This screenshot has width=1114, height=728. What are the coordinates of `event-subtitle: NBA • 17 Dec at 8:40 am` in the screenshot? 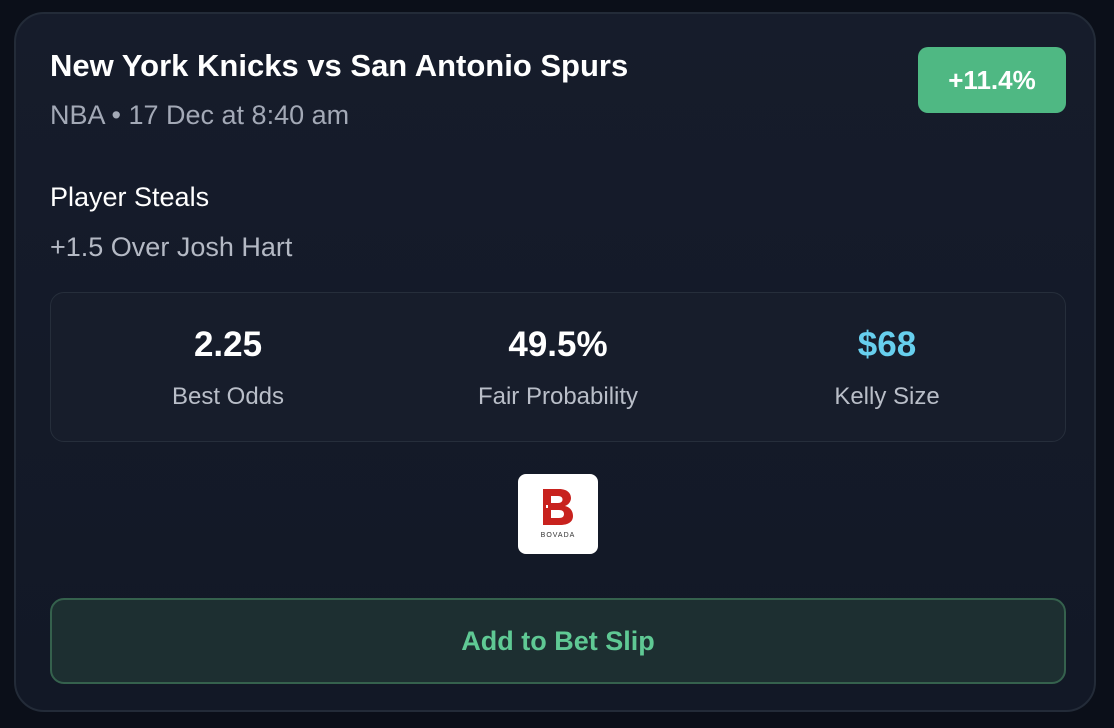 It's located at (200, 115).